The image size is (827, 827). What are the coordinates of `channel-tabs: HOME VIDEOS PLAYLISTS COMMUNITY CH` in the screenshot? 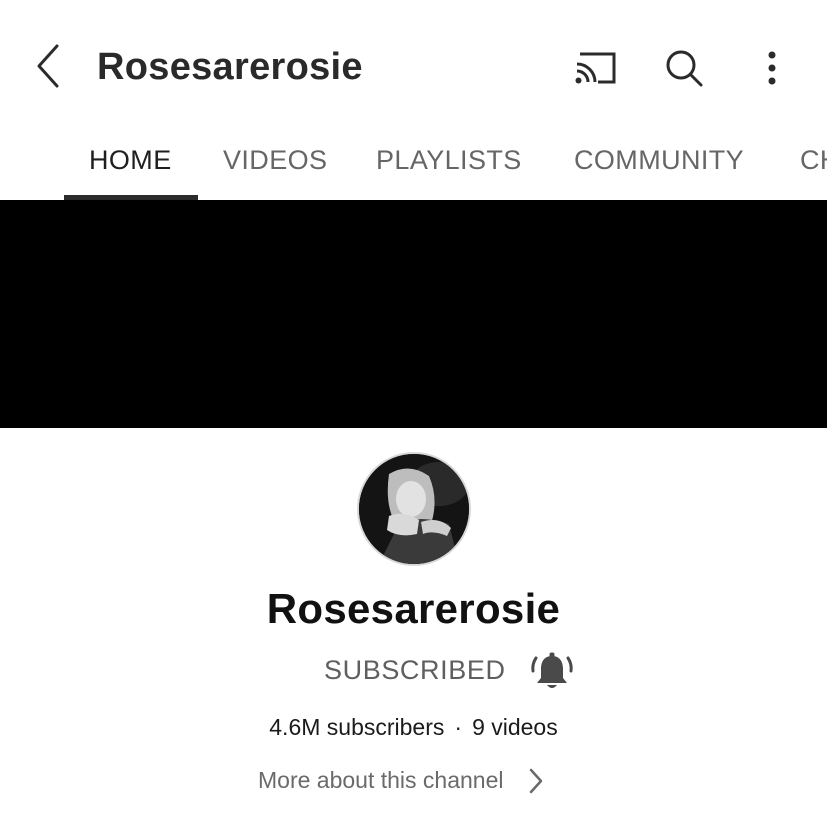 It's located at (413, 160).